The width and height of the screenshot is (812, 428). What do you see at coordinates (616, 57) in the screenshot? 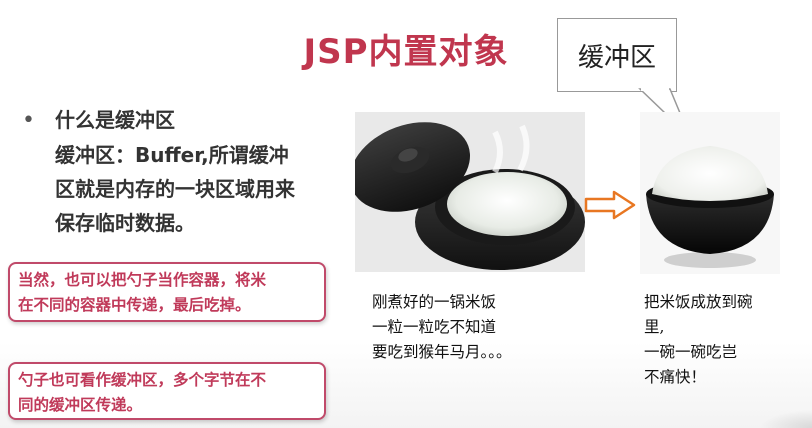
I see `callout-text: 缓冲区` at bounding box center [616, 57].